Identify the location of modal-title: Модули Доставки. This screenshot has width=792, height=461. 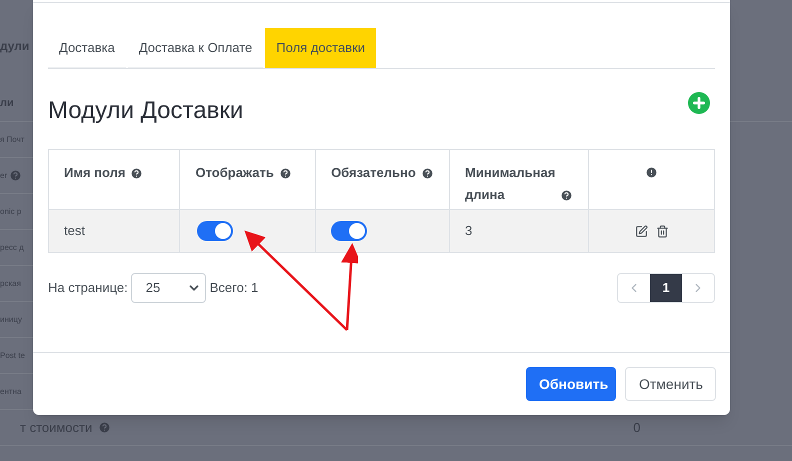
(146, 111).